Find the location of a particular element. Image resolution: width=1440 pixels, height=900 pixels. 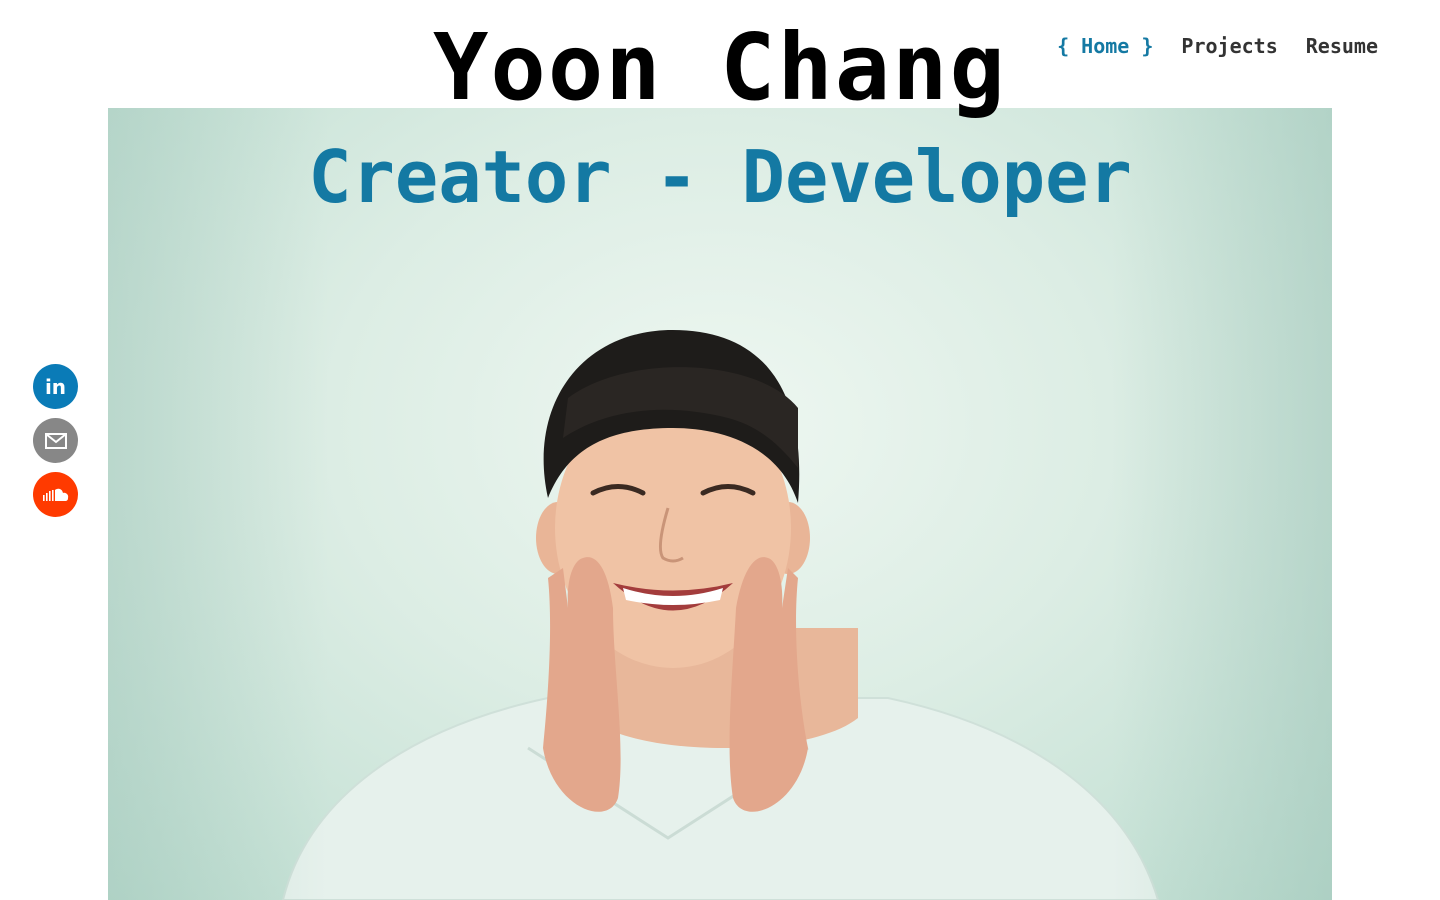

email-button is located at coordinates (55, 440).